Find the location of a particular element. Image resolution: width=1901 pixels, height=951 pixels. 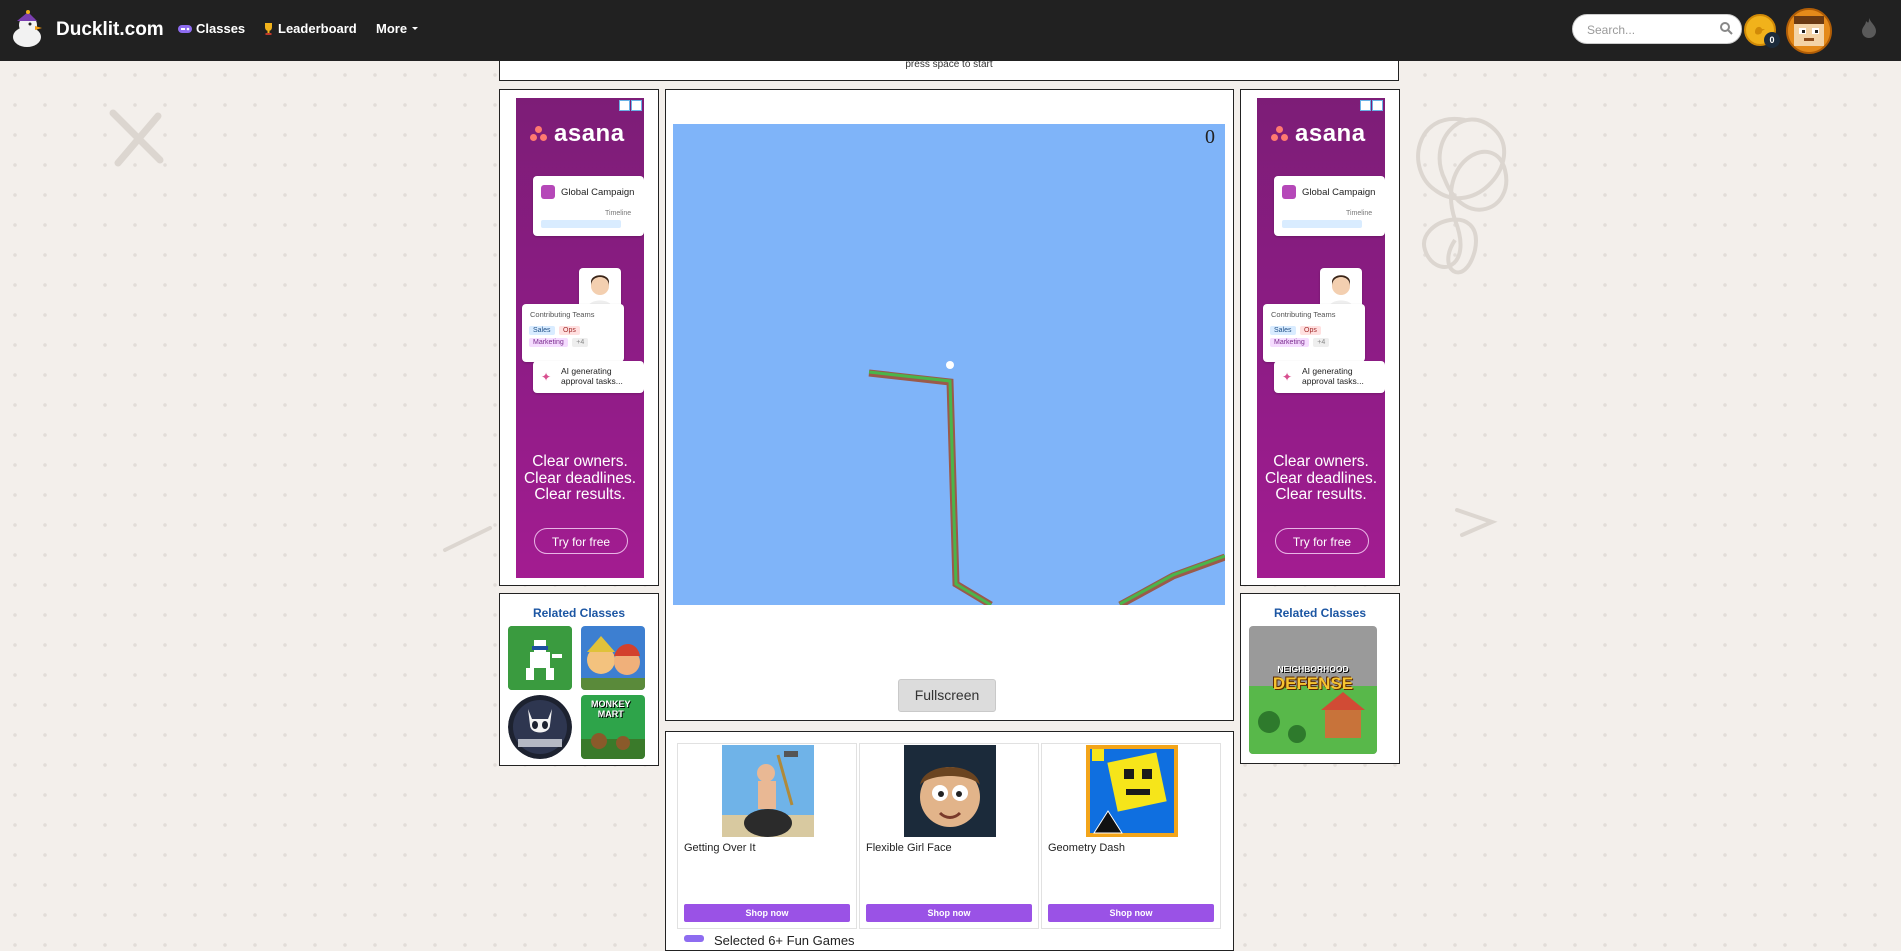

gamepad-icon is located at coordinates (185, 28).